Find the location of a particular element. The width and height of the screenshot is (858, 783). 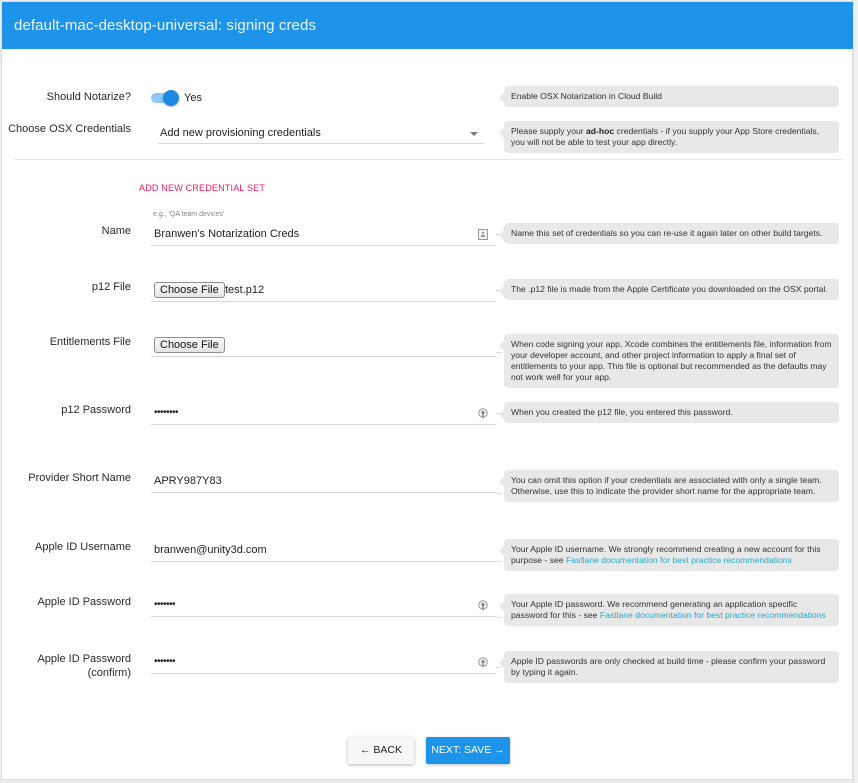

credentials-selected: Add new provisioning credentials is located at coordinates (240, 133).